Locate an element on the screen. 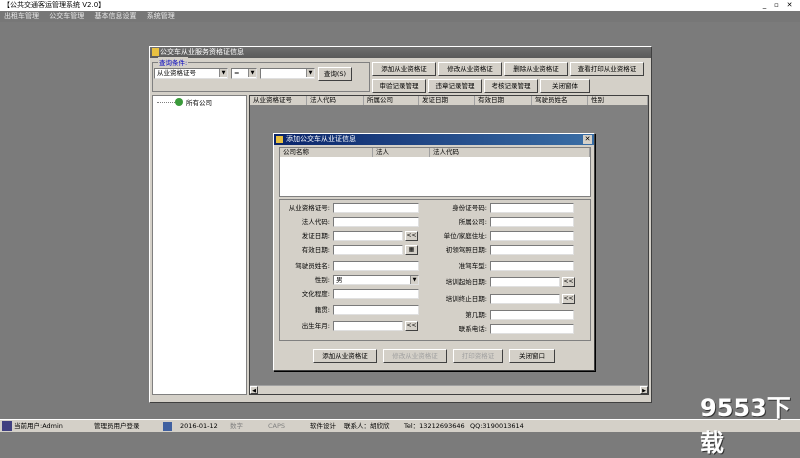 The width and height of the screenshot is (800, 458). app-title-bar: 【公共交通客运管理系统 V2.0】 _ ▫ ✕ is located at coordinates (400, 5).